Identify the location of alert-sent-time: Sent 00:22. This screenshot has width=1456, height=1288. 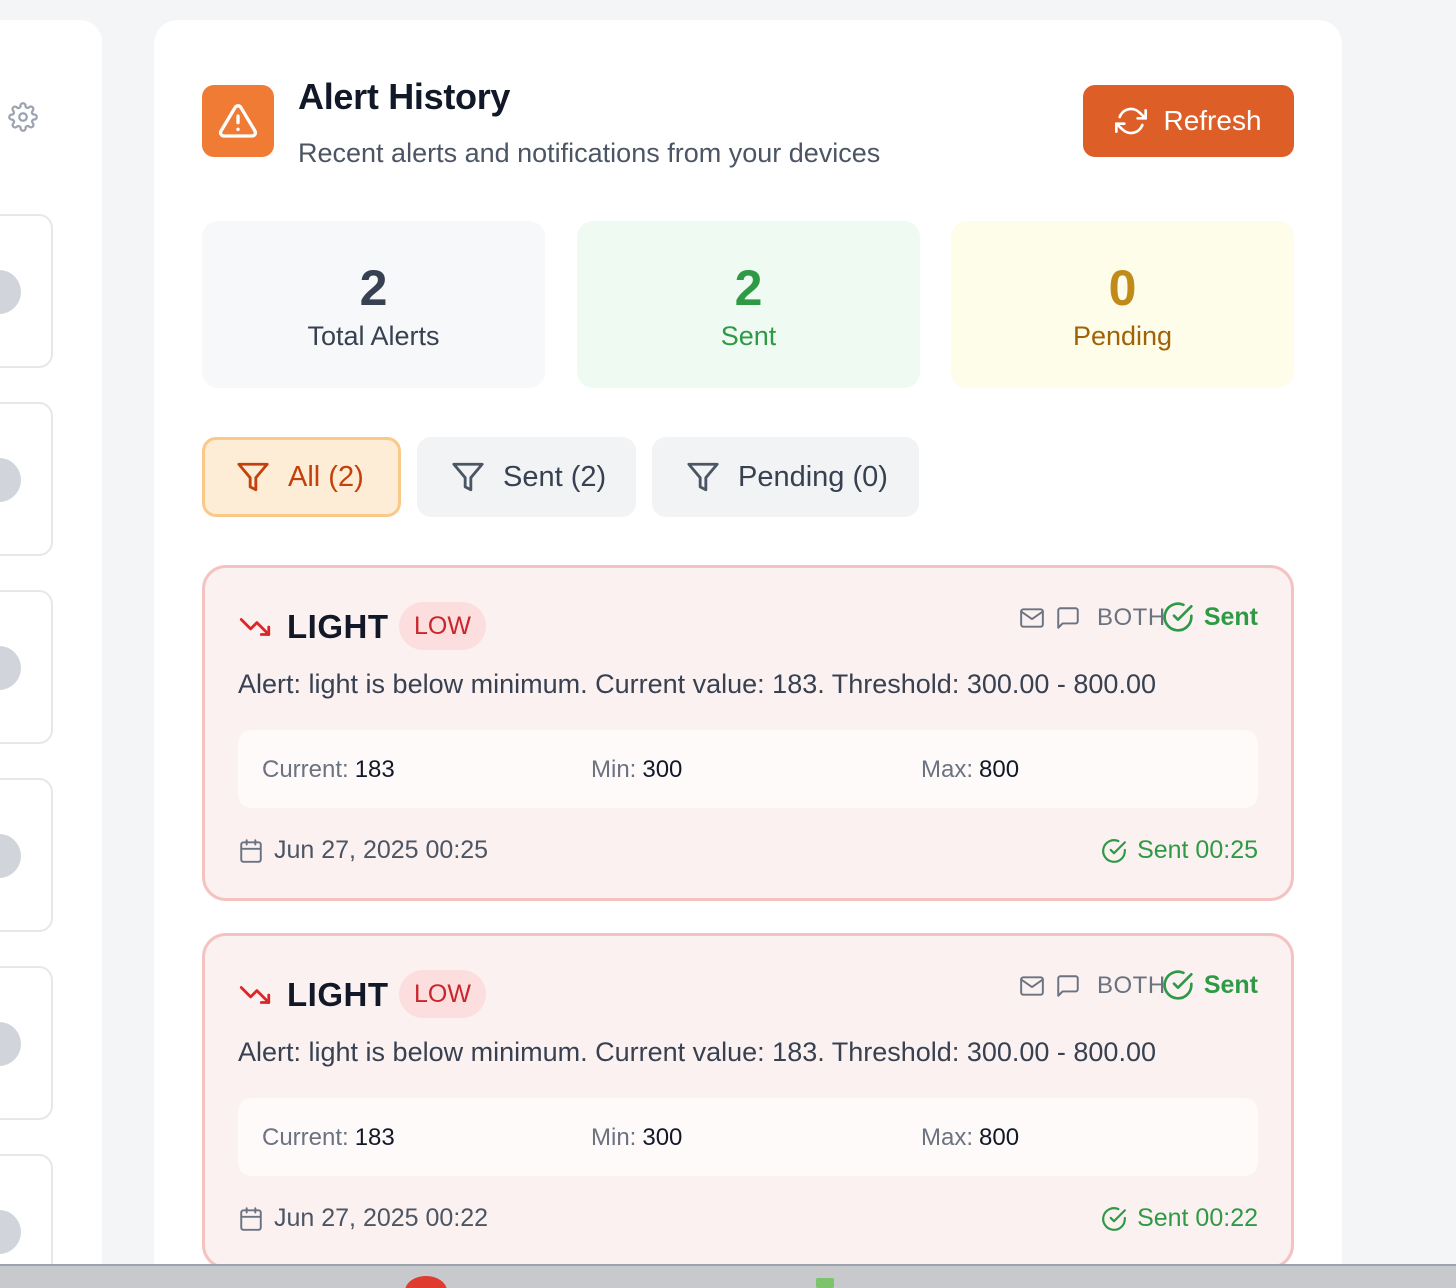
(1179, 1218).